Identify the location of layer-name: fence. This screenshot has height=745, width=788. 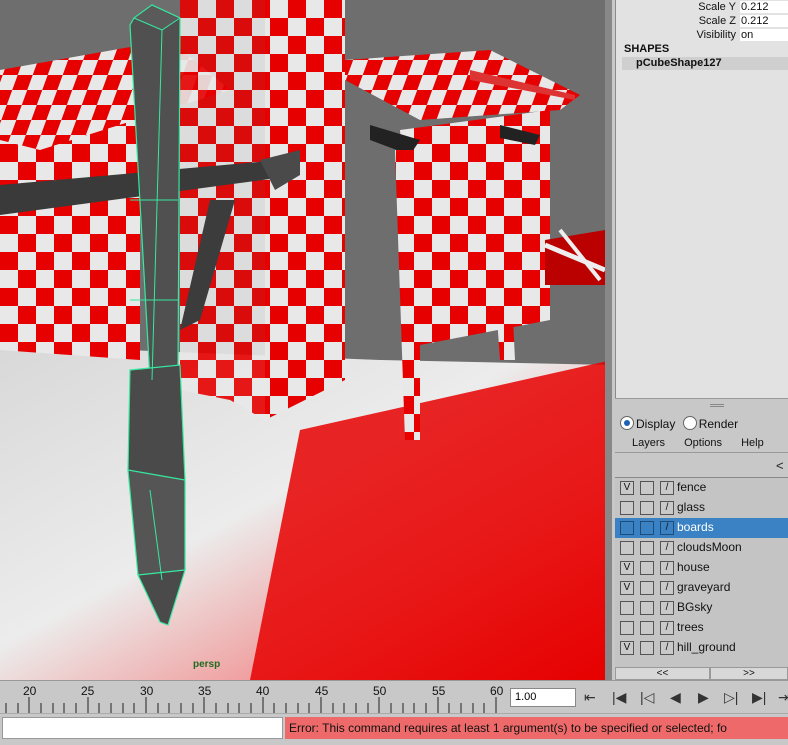
(692, 487).